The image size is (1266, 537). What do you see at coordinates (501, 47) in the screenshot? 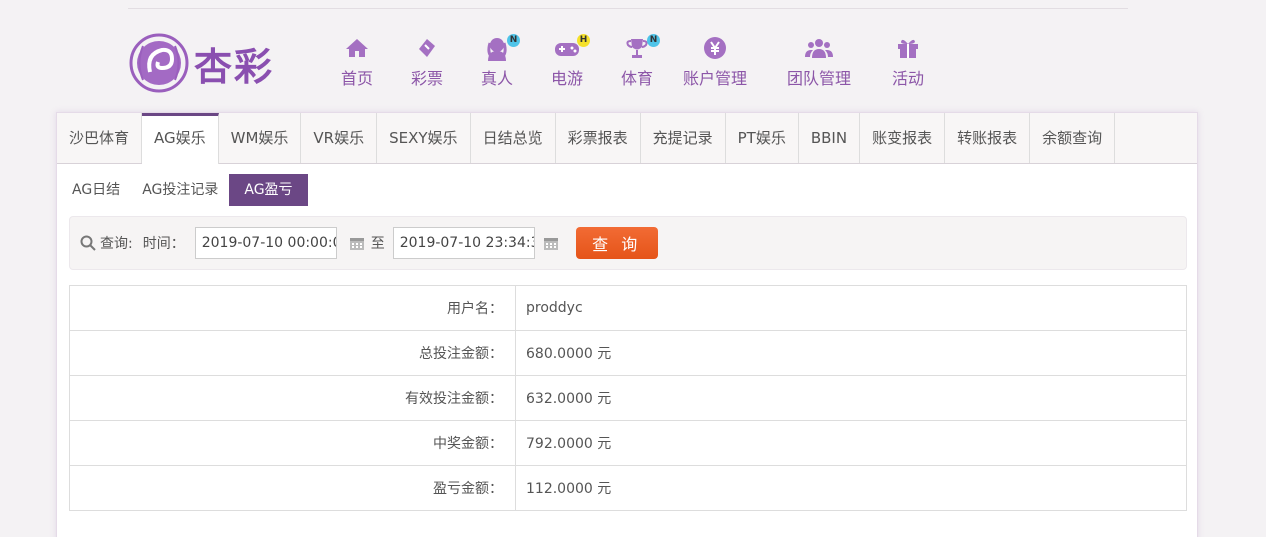
I see `live-dealer-icon: N` at bounding box center [501, 47].